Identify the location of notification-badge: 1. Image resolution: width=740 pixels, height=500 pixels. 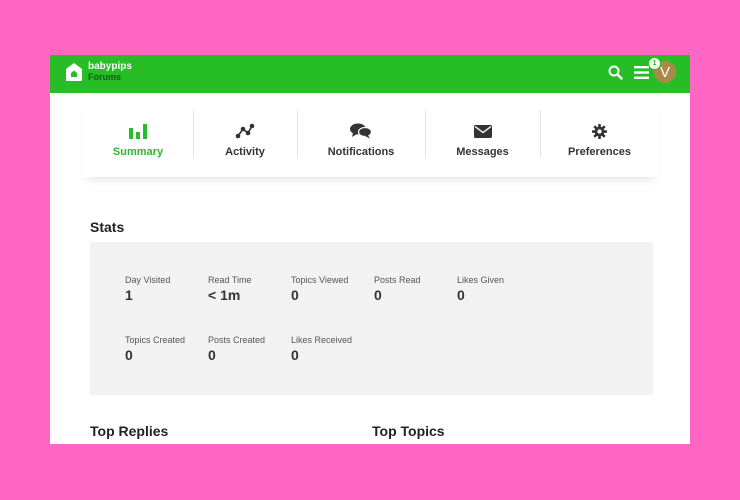
(654, 63).